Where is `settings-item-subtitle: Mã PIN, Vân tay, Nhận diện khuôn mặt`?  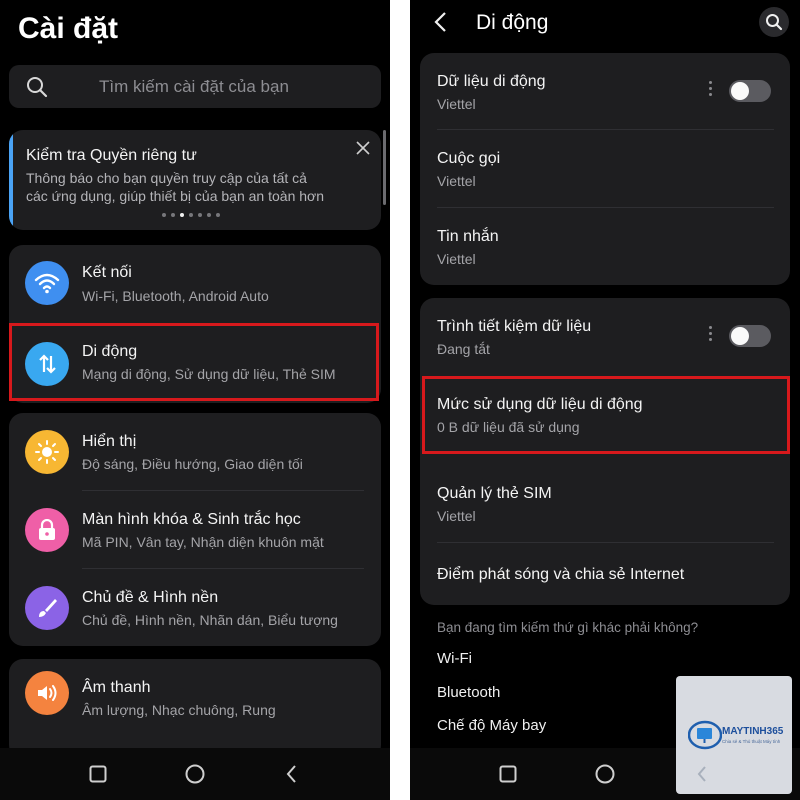
settings-item-subtitle: Mã PIN, Vân tay, Nhận diện khuôn mặt is located at coordinates (203, 542).